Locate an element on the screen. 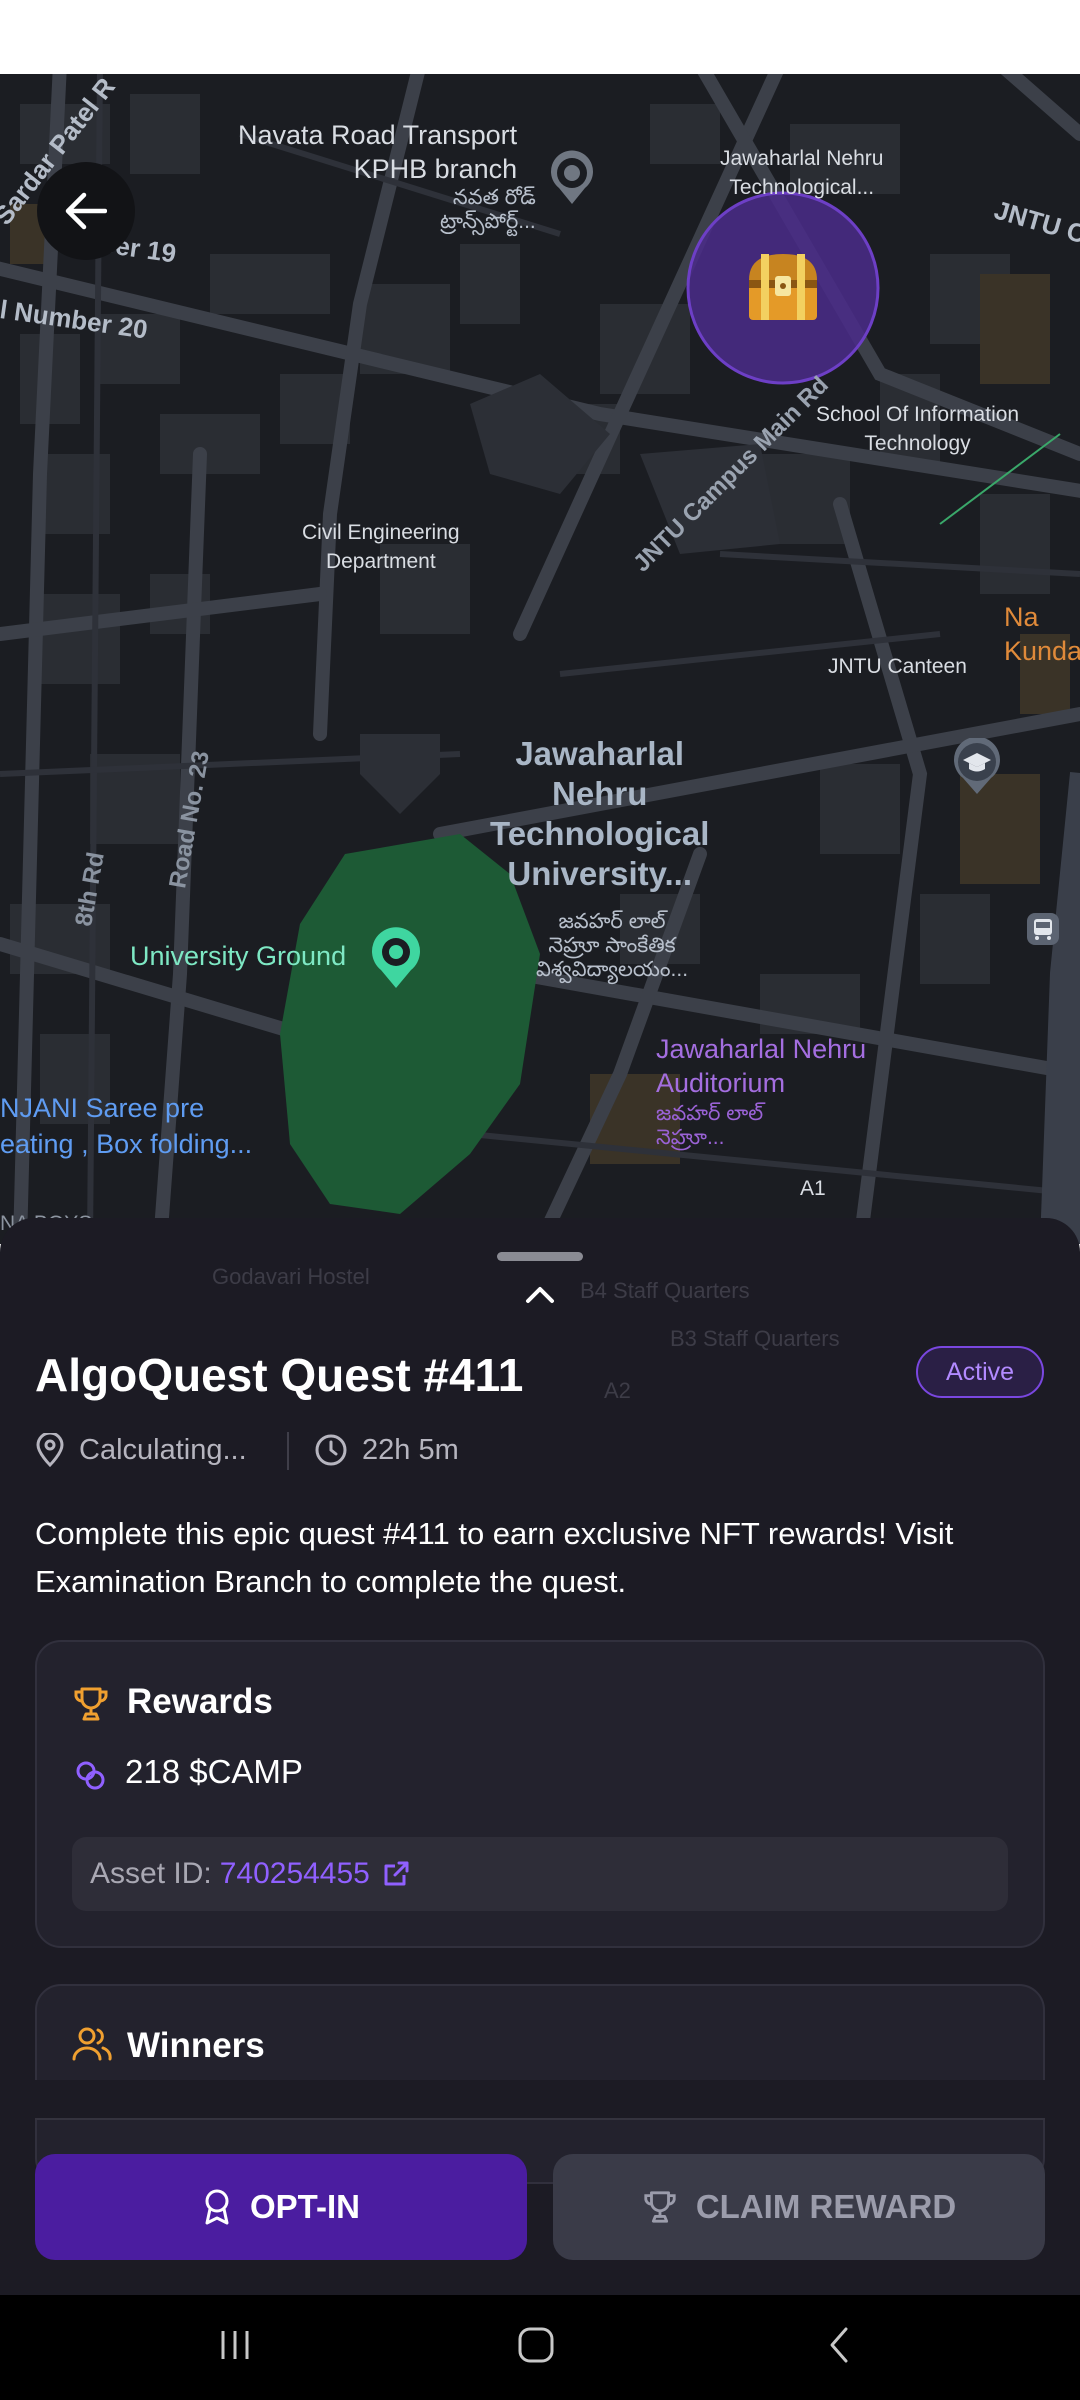 This screenshot has height=2400, width=1080. winners-heading: Winners is located at coordinates (196, 2045).